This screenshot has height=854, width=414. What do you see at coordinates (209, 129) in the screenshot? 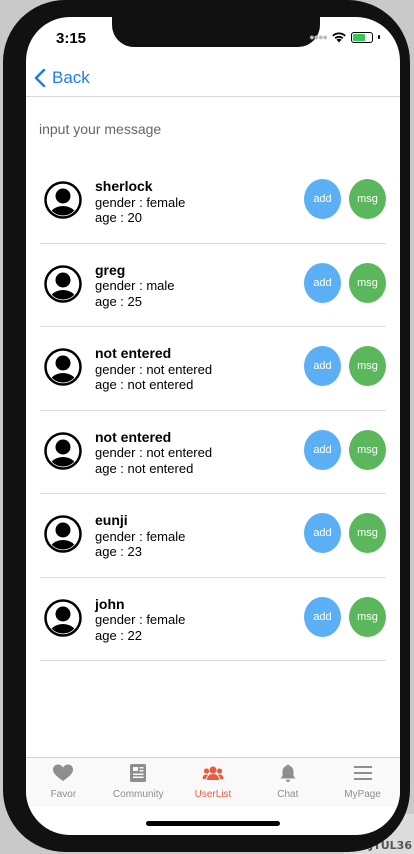
I see `message-input` at bounding box center [209, 129].